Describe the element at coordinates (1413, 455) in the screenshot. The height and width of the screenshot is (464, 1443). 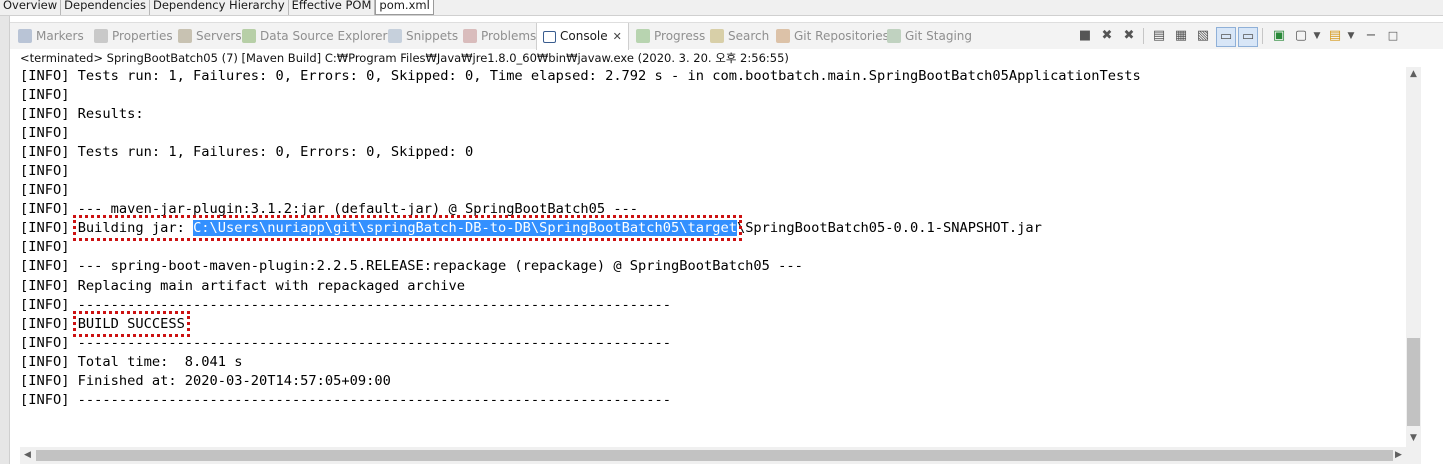
I see `scrollbar-corner` at that location.